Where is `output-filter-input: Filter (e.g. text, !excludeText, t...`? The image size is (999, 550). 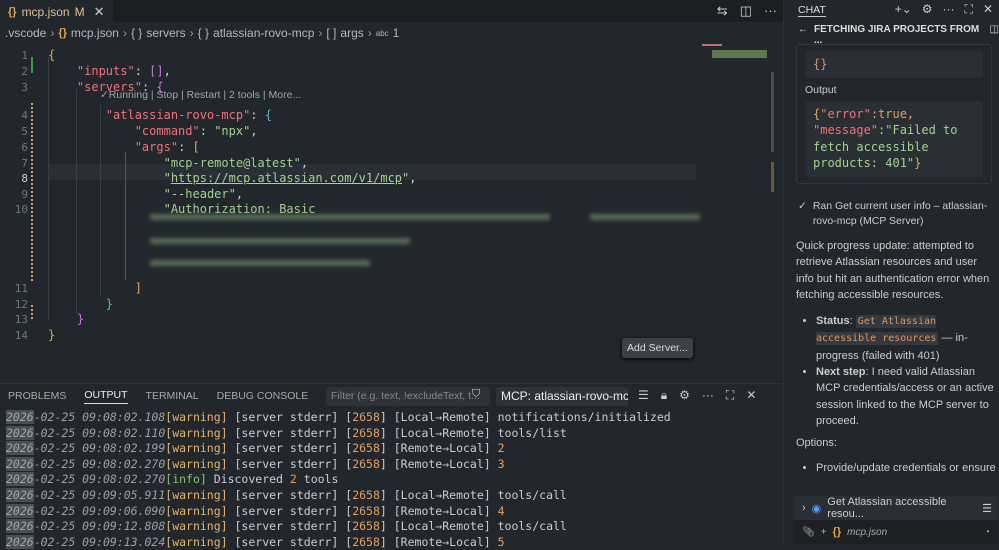
output-filter-input: Filter (e.g. text, !excludeText, t... is located at coordinates (408, 396).